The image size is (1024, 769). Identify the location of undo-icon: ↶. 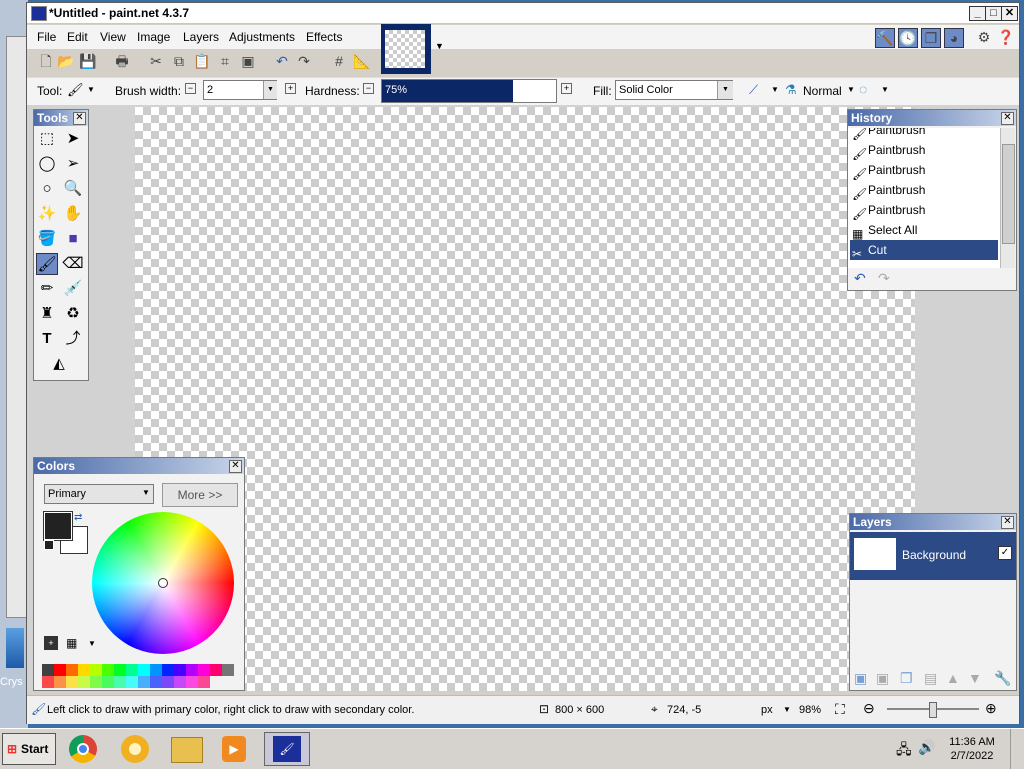
(282, 61).